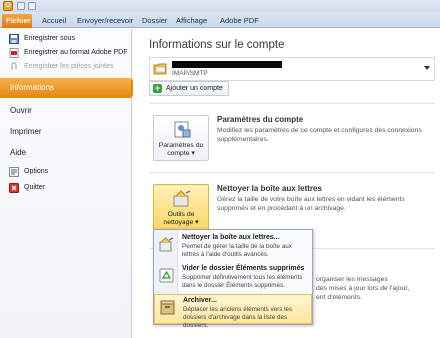  What do you see at coordinates (65, 132) in the screenshot?
I see `nav-tab-imprimer: Imprimer` at bounding box center [65, 132].